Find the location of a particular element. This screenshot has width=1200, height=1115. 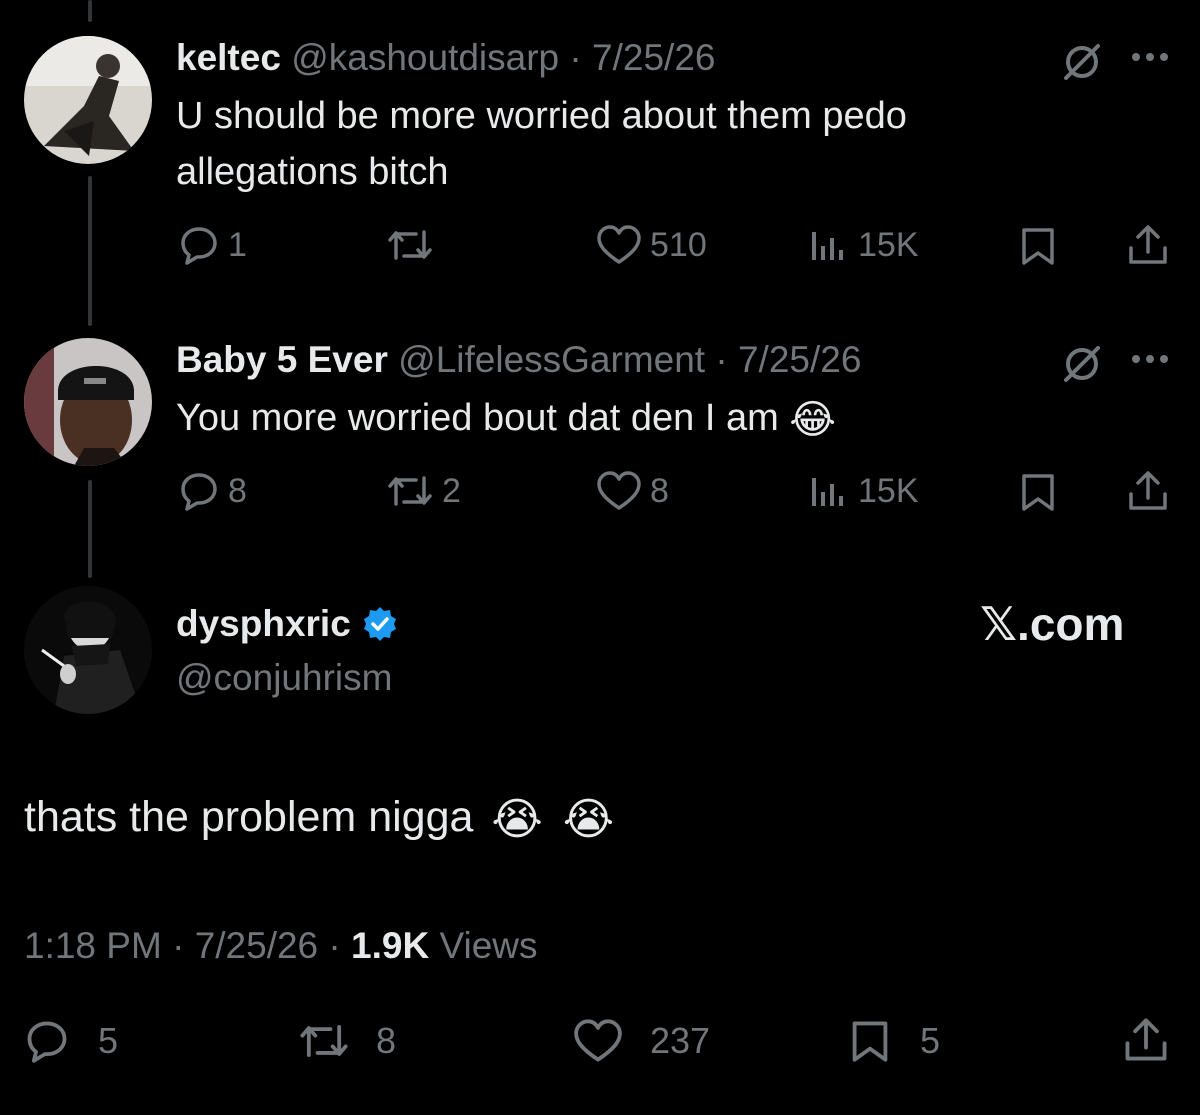

tweet-text: You more worried bout dat den I am is located at coordinates (477, 418).